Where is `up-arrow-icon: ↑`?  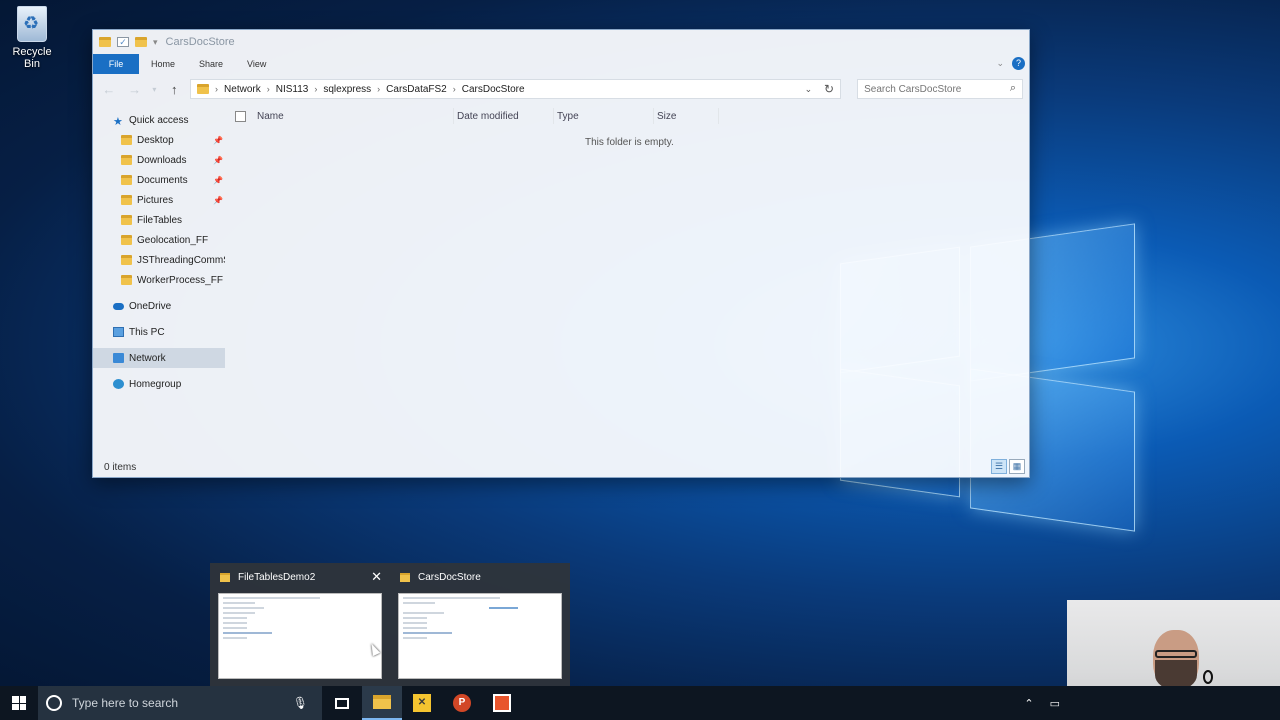 up-arrow-icon: ↑ is located at coordinates (174, 89).